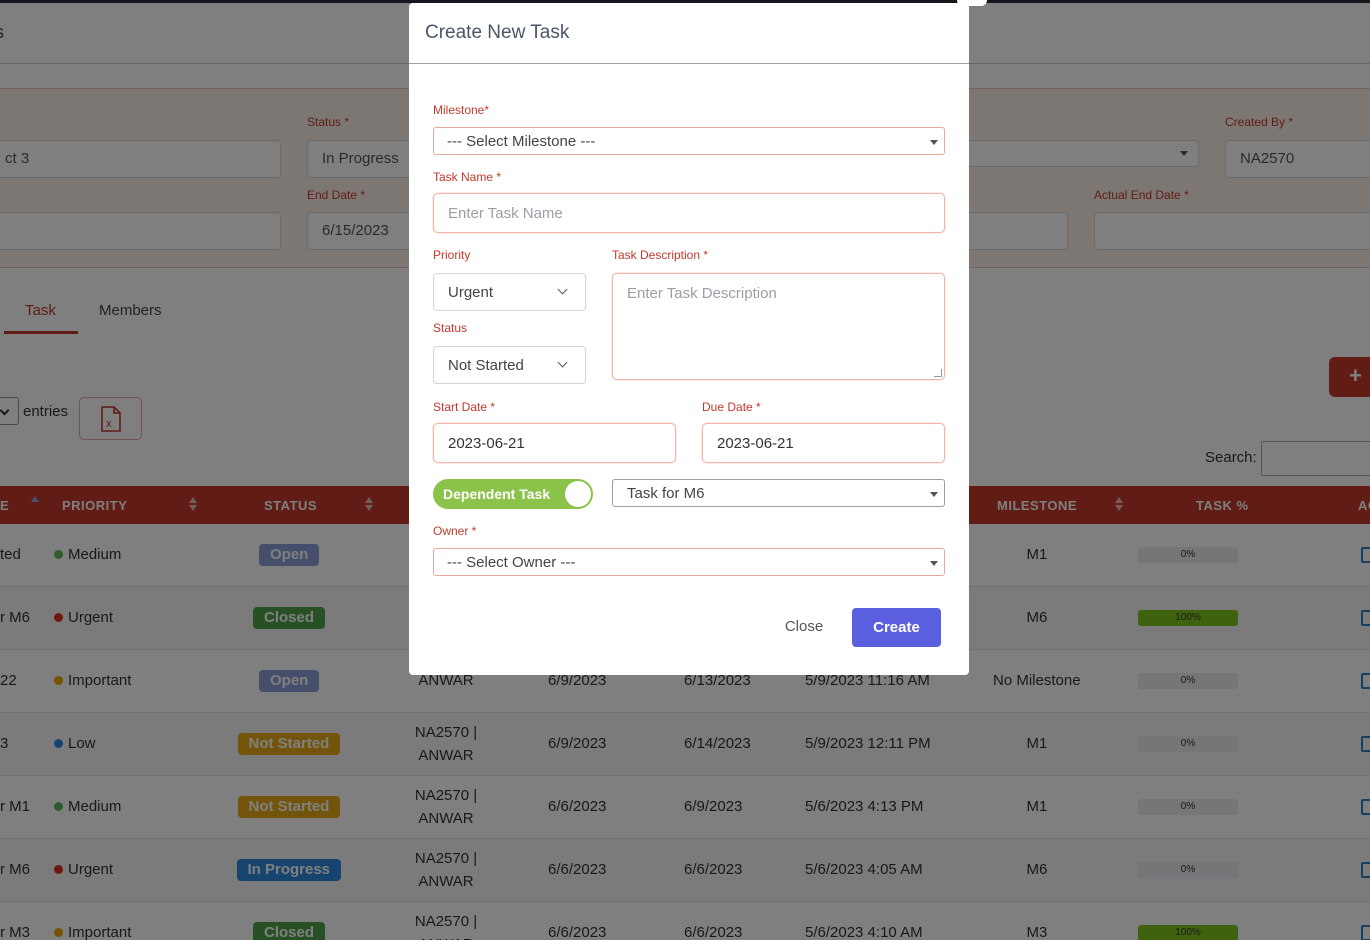 The width and height of the screenshot is (1370, 940). What do you see at coordinates (689, 33) in the screenshot?
I see `modal-header: Create New Task` at bounding box center [689, 33].